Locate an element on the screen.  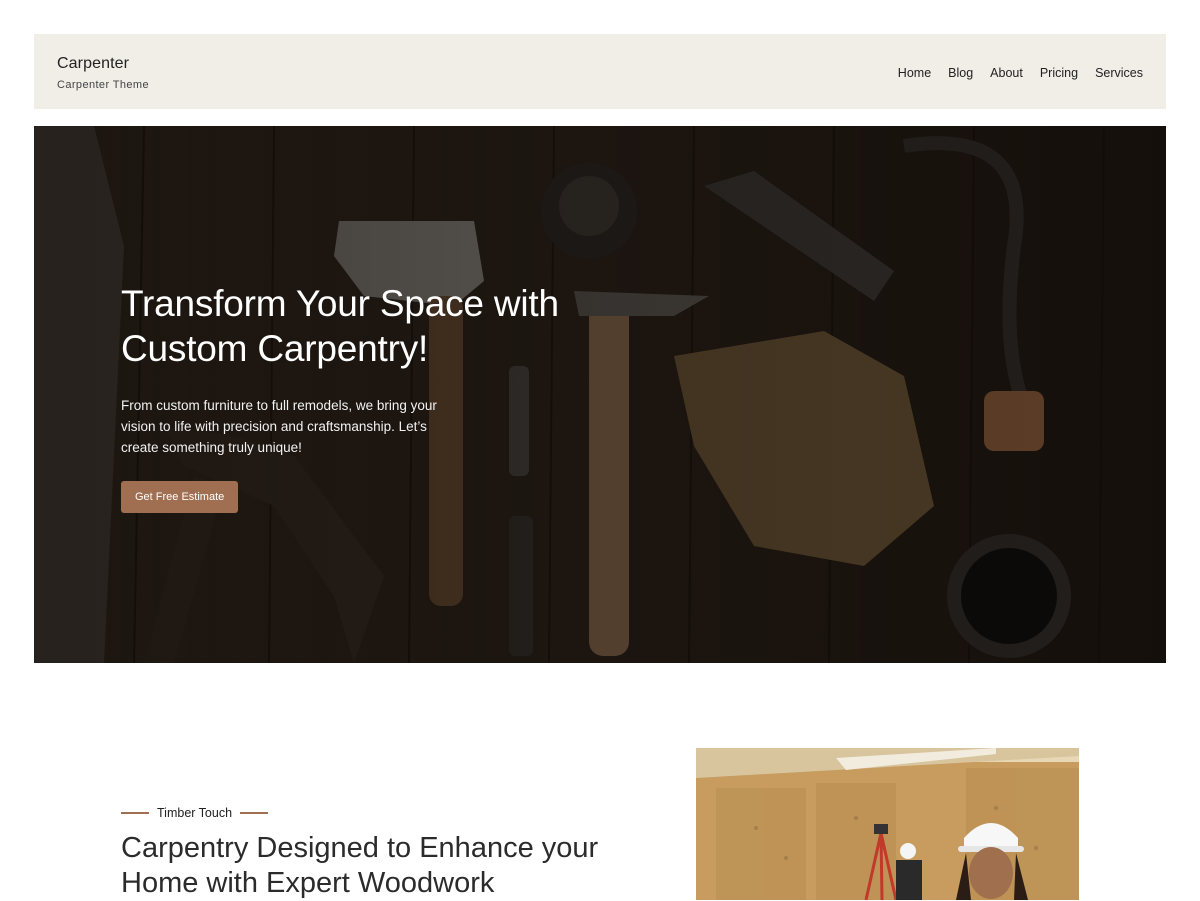
nav-item-services: Services is located at coordinates (1119, 73).